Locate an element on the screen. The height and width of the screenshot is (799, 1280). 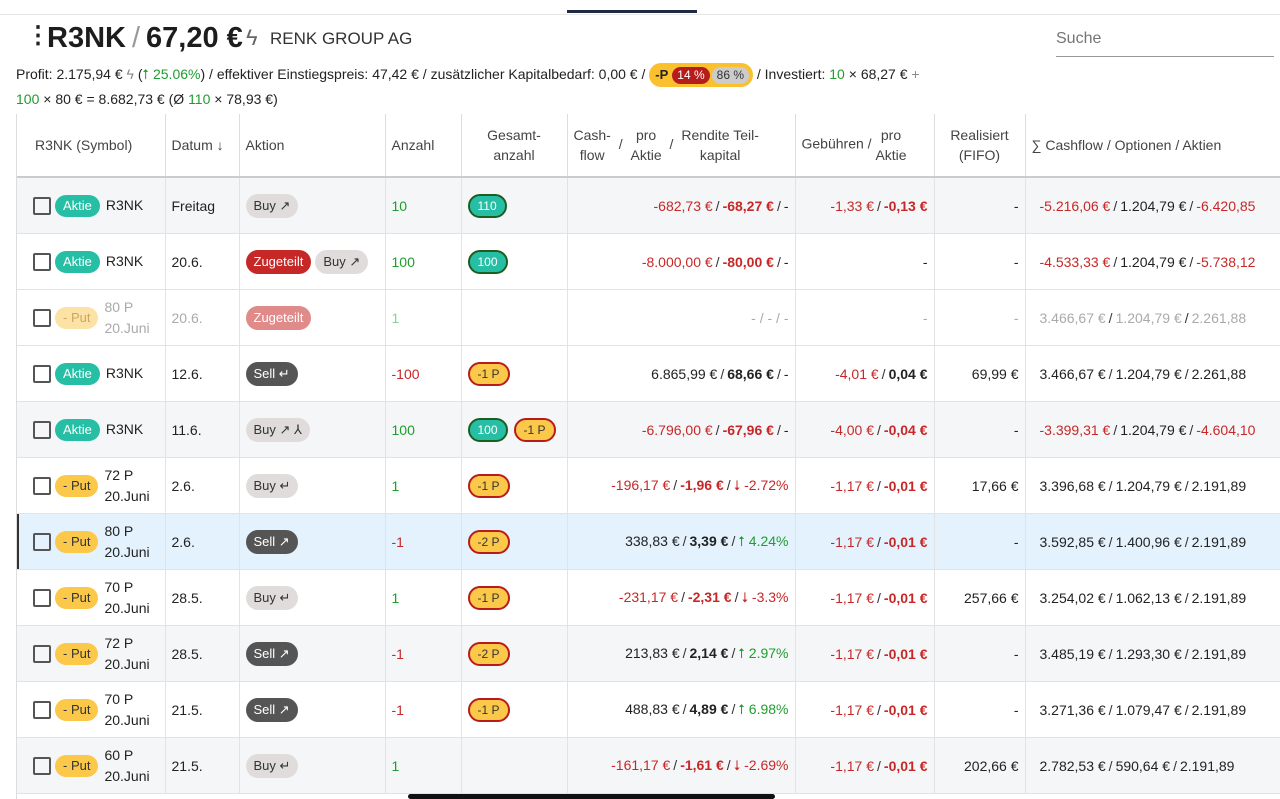
gesamt-cell: -1 P is located at coordinates (514, 373).